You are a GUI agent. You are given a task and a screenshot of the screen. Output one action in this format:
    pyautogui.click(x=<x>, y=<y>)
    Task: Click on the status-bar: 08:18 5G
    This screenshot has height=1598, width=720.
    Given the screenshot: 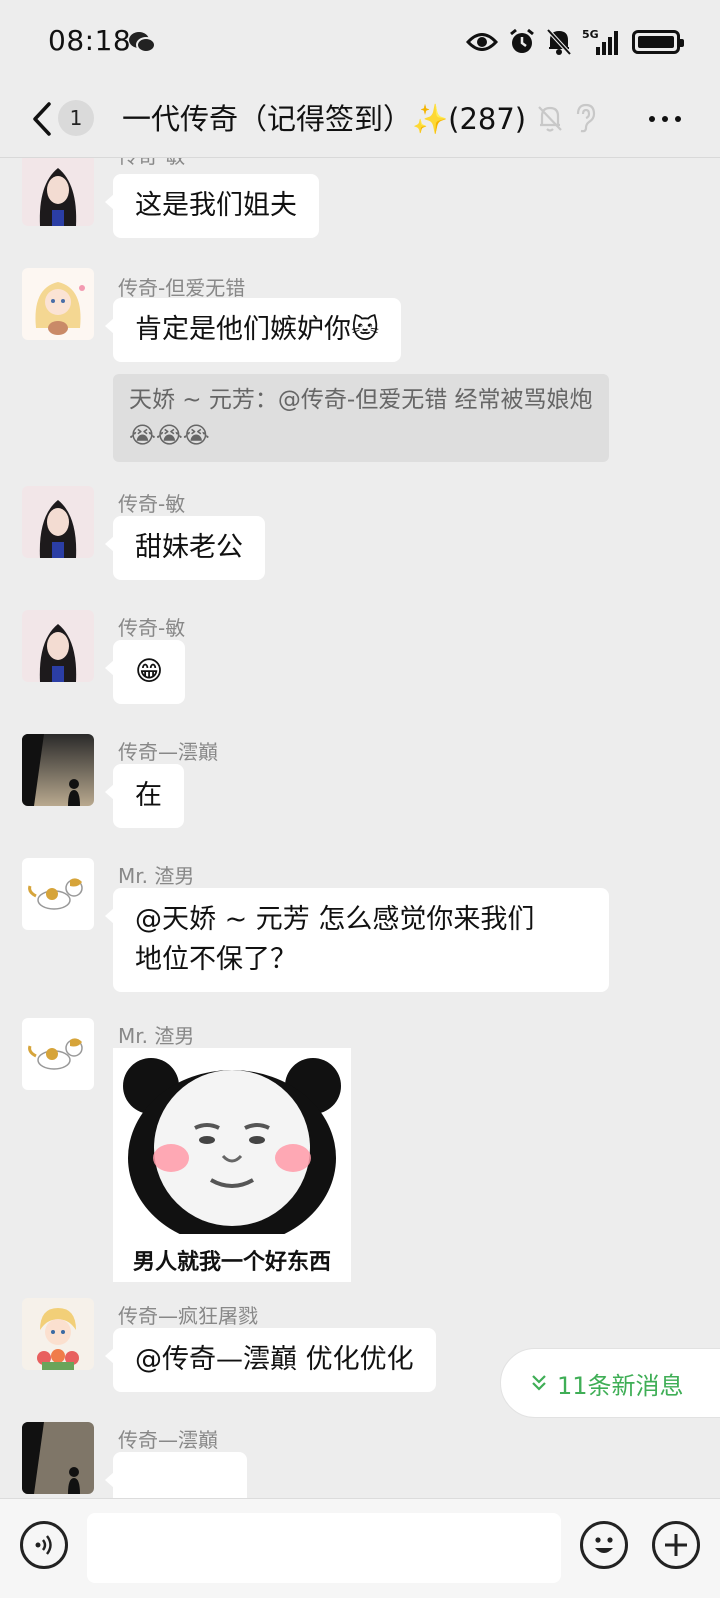 What is the action you would take?
    pyautogui.click(x=360, y=42)
    